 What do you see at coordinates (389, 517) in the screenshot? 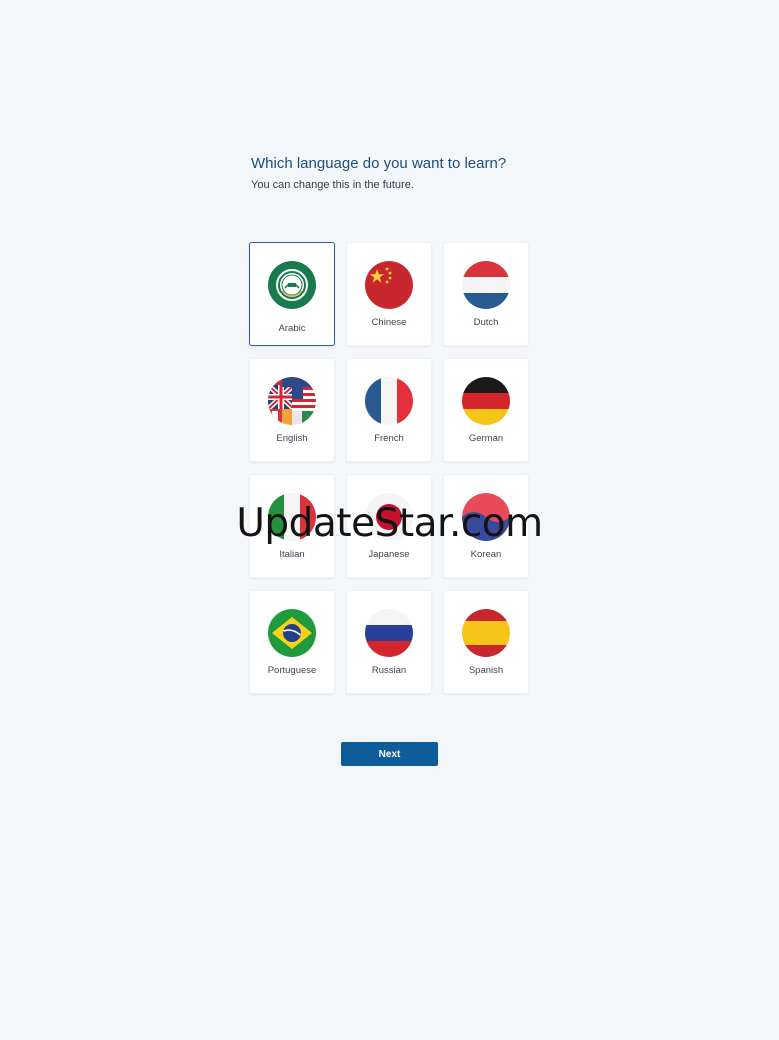
I see `japan-flag-icon` at bounding box center [389, 517].